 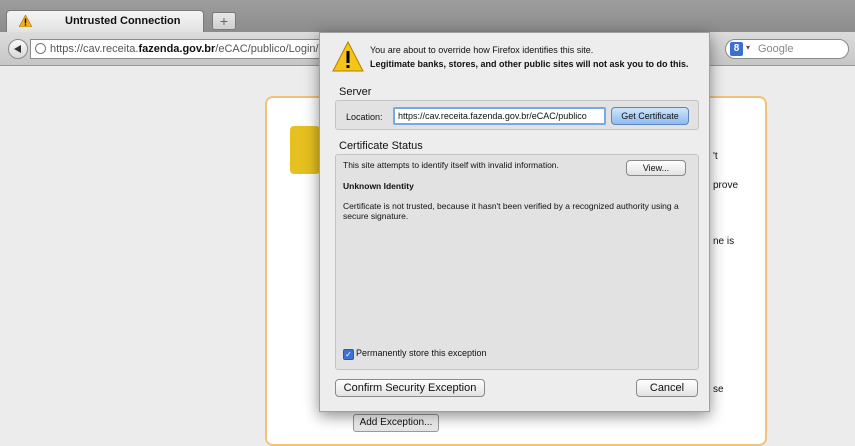 What do you see at coordinates (724, 241) in the screenshot?
I see `bg-fragment: ne is` at bounding box center [724, 241].